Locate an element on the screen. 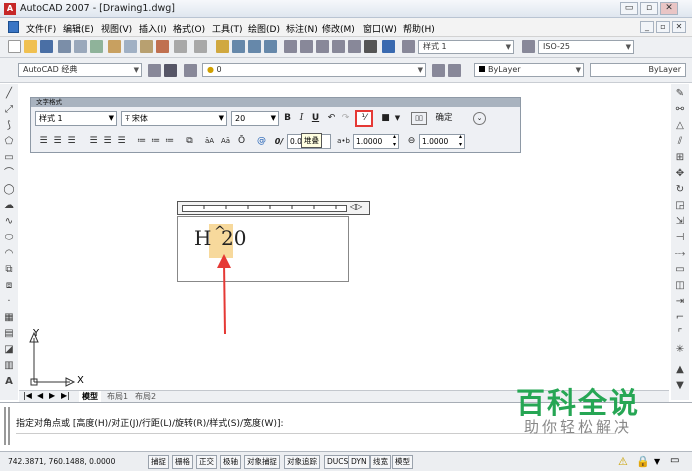 This screenshot has height=471, width=692. stretch-icon: ⇲ is located at coordinates (680, 222).